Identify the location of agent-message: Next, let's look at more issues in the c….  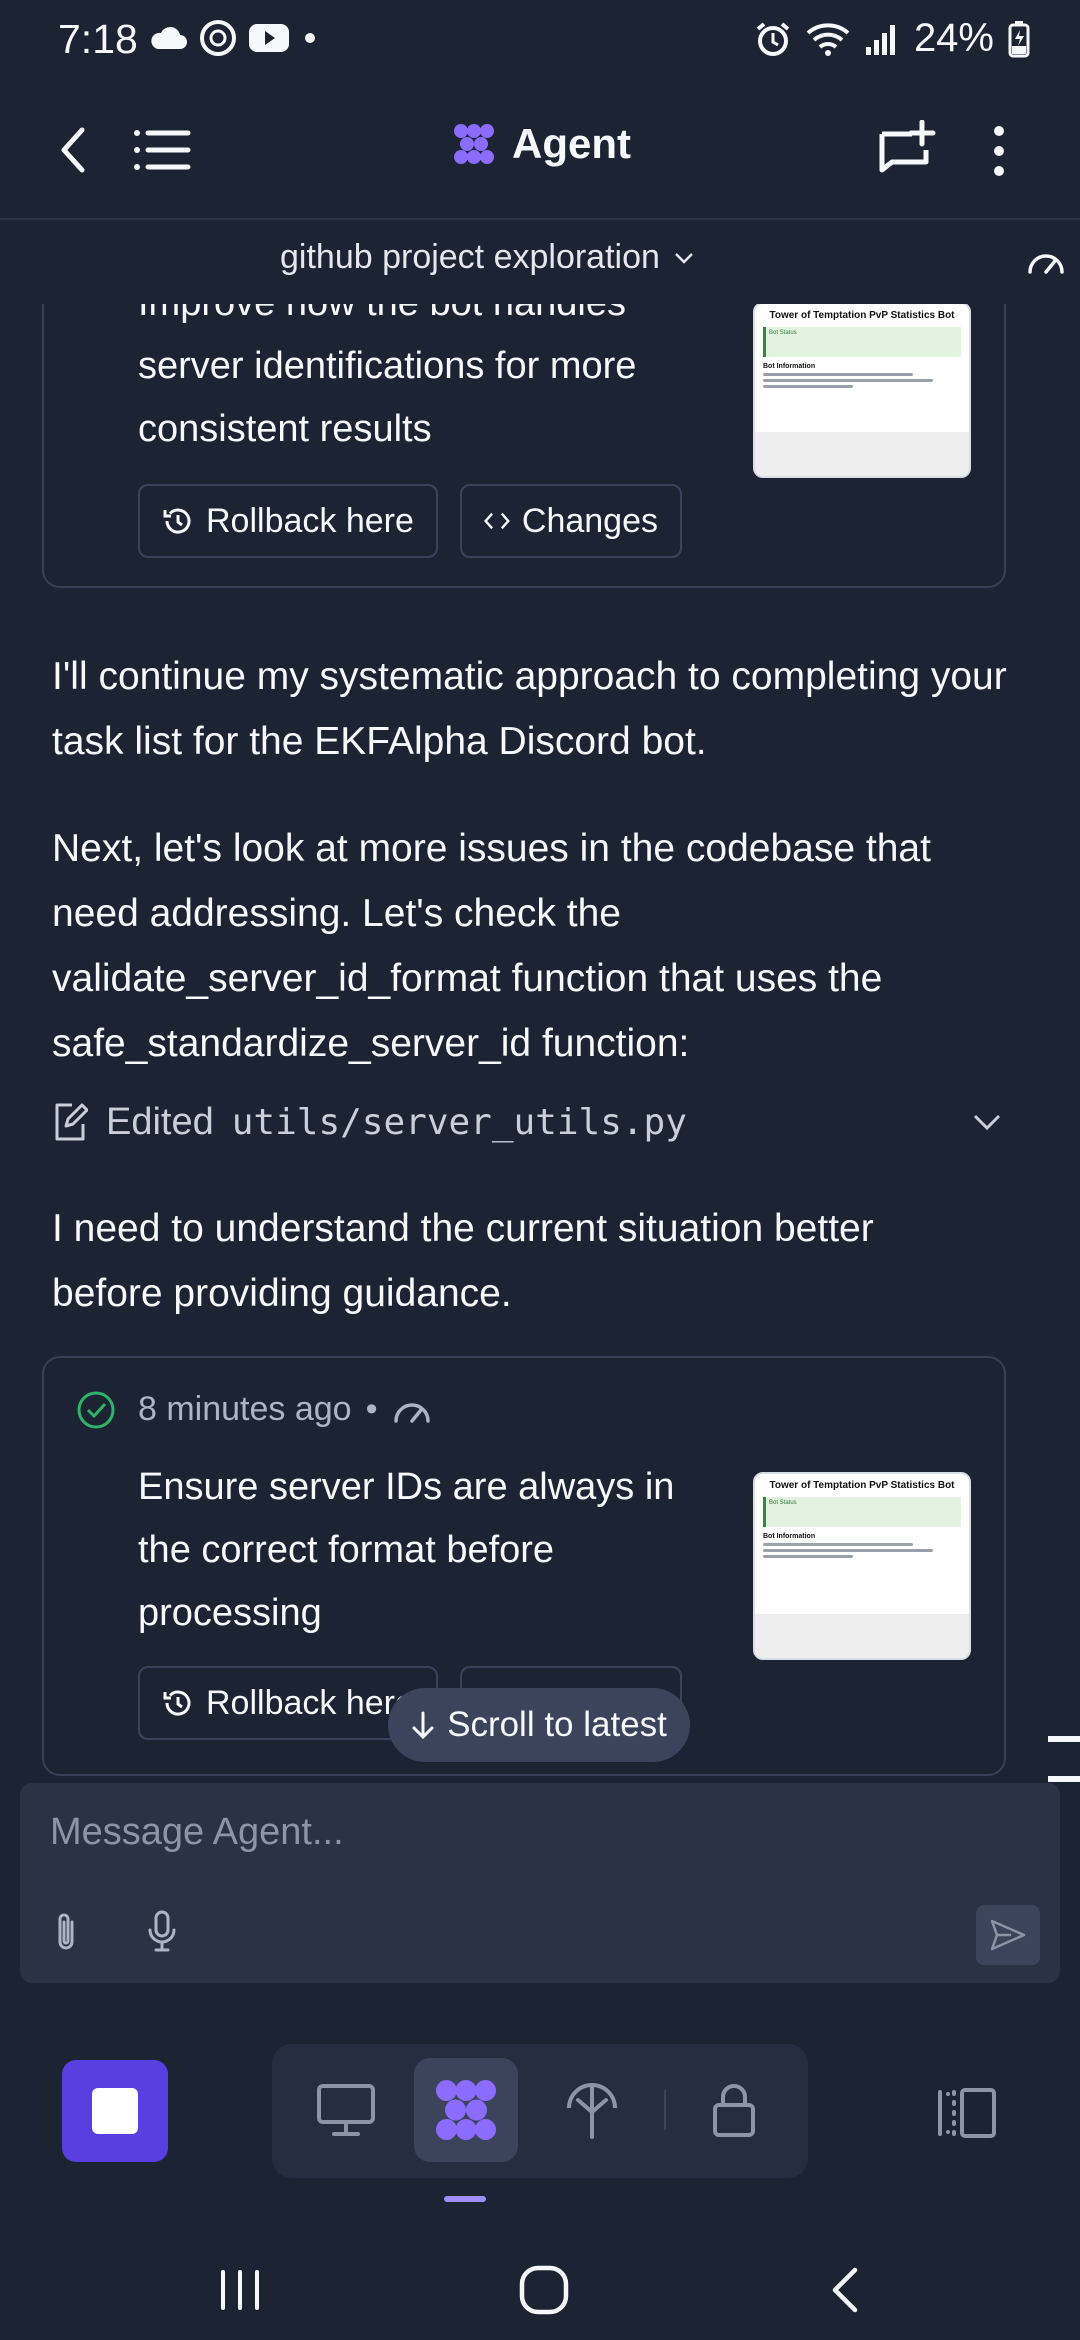
(547, 946).